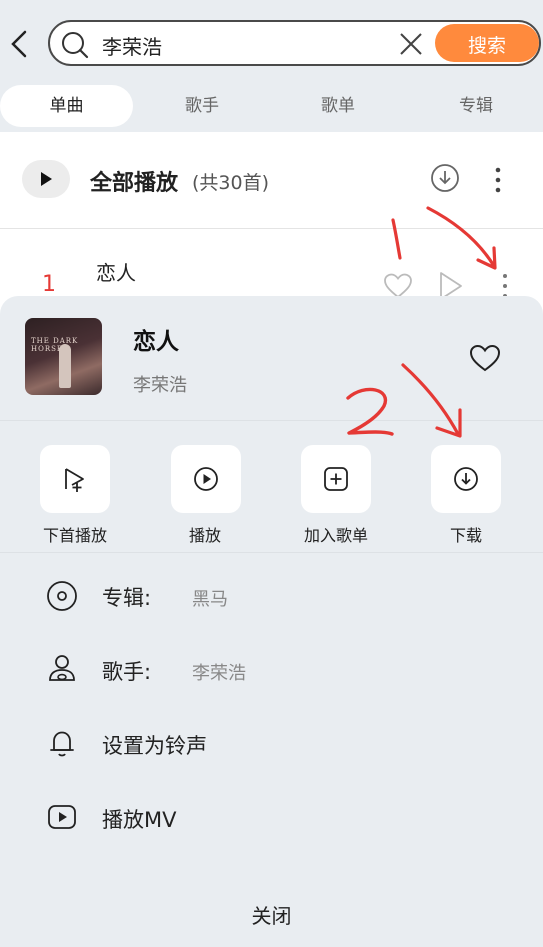 The width and height of the screenshot is (543, 947). What do you see at coordinates (160, 385) in the screenshot?
I see `sheet-artist: 李荣浩` at bounding box center [160, 385].